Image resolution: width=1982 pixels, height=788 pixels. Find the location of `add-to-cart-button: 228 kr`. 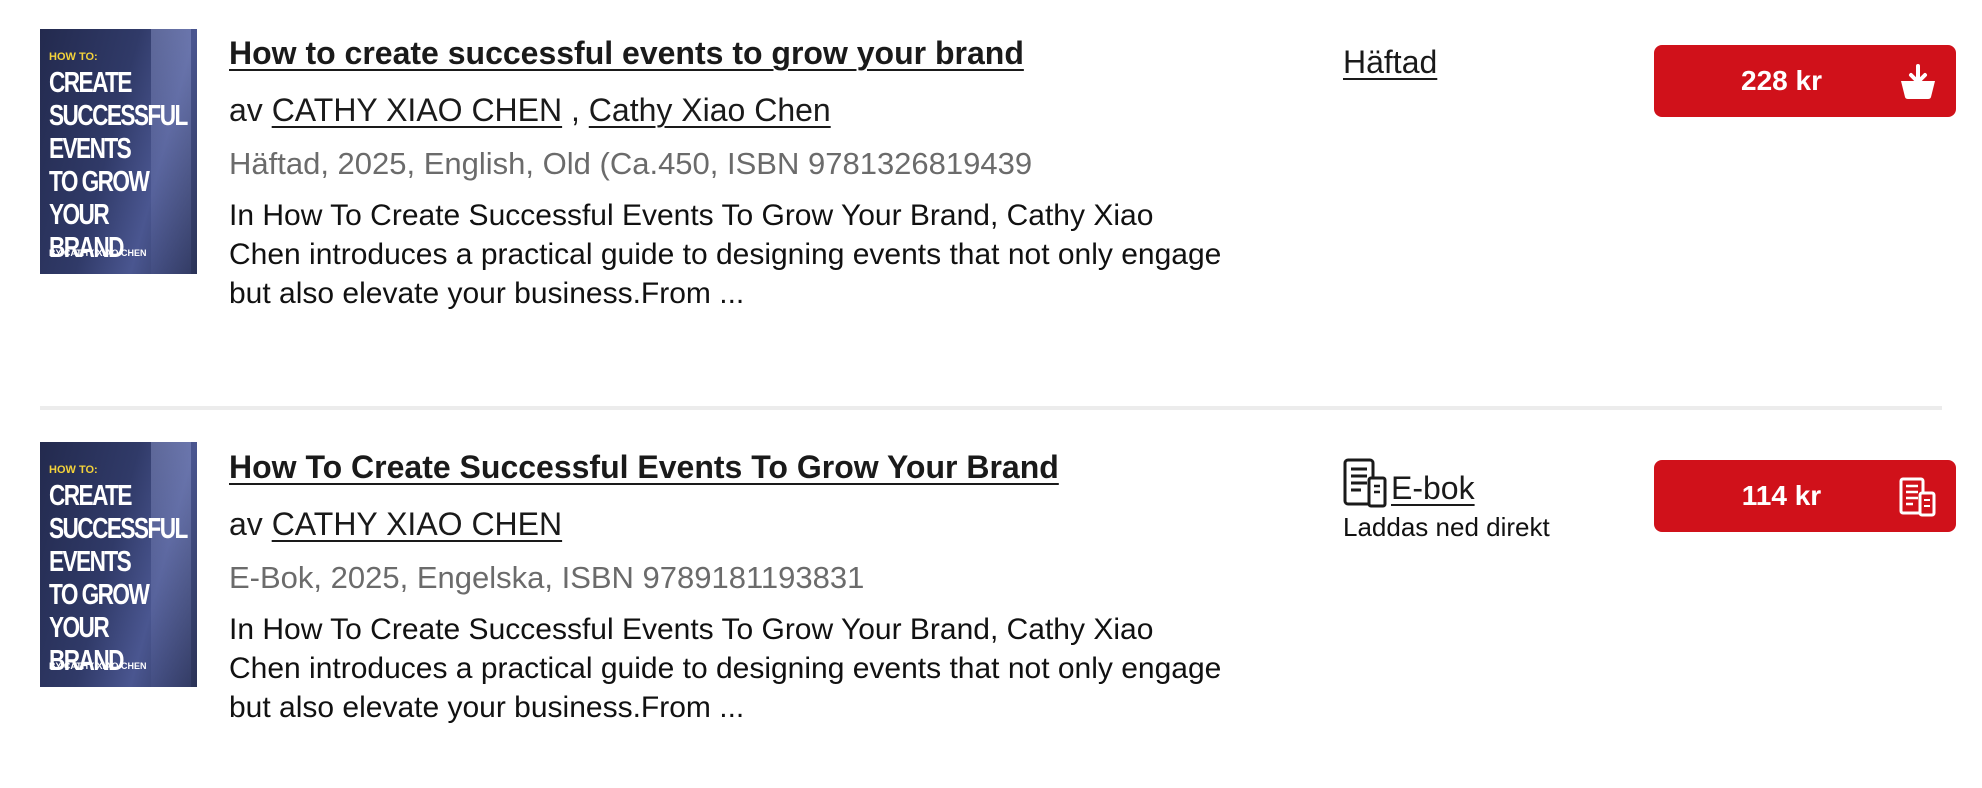

add-to-cart-button: 228 kr is located at coordinates (1805, 81).